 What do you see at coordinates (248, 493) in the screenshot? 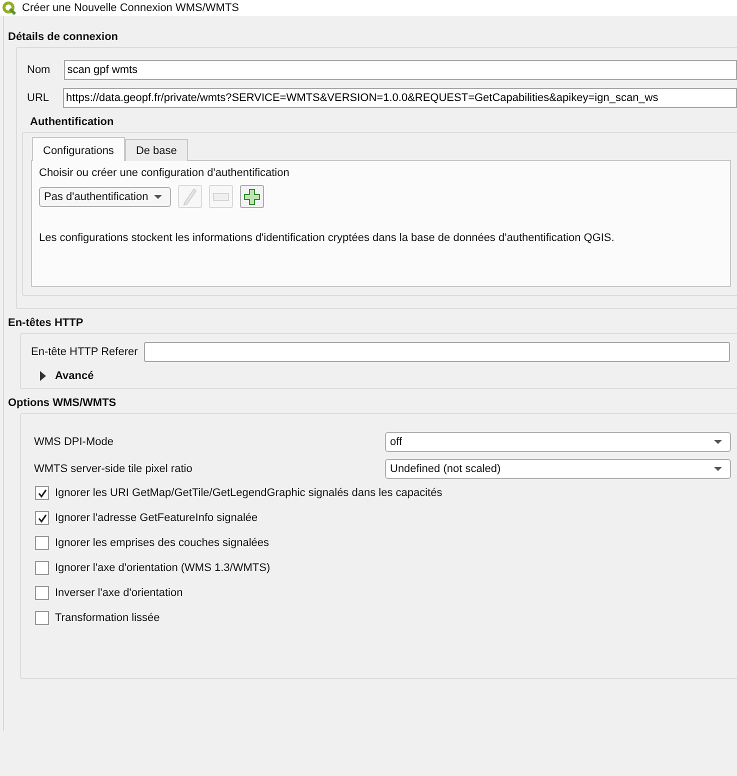
I see `checkbox-label: Ignorer les URI GetMap/GetTile/GetLegendGraphic signalés dans les capacités` at bounding box center [248, 493].